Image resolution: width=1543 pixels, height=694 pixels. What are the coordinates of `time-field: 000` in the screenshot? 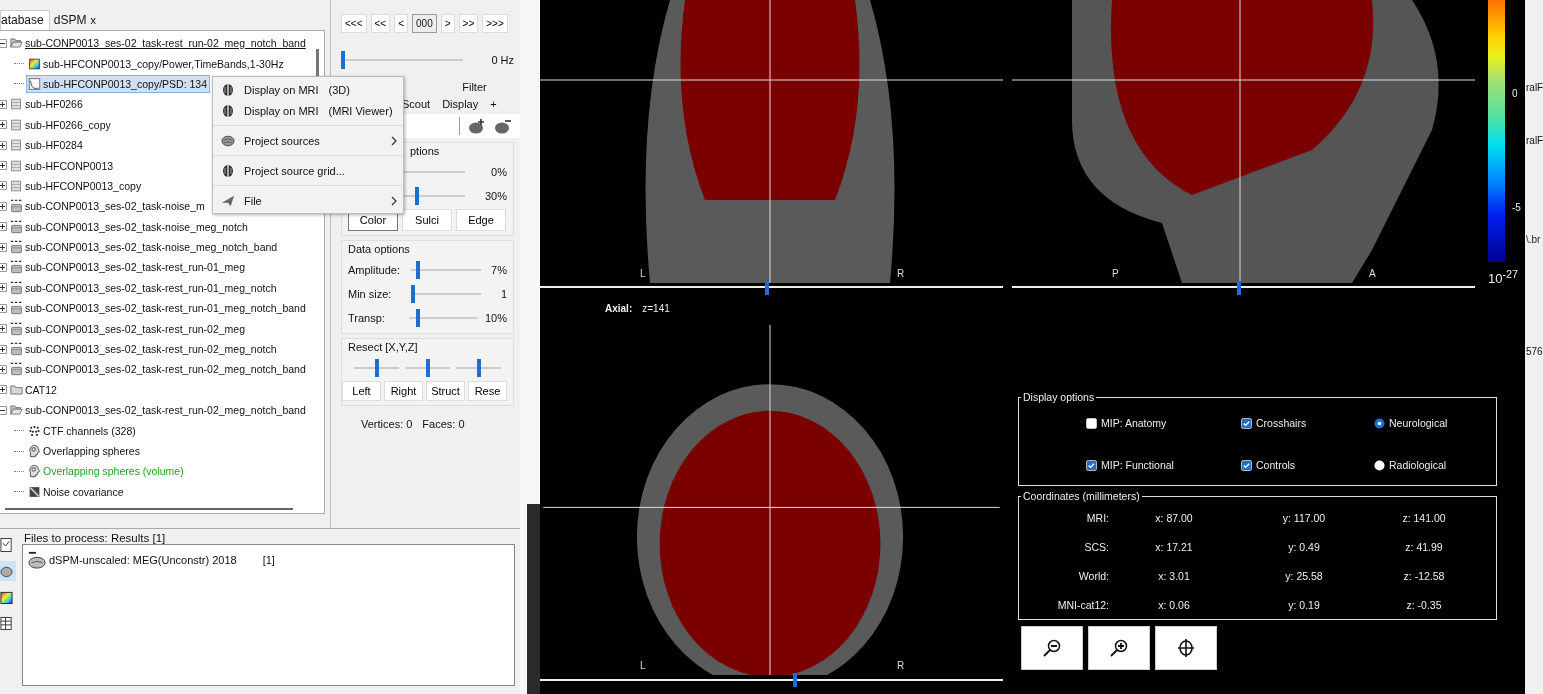 It's located at (424, 23).